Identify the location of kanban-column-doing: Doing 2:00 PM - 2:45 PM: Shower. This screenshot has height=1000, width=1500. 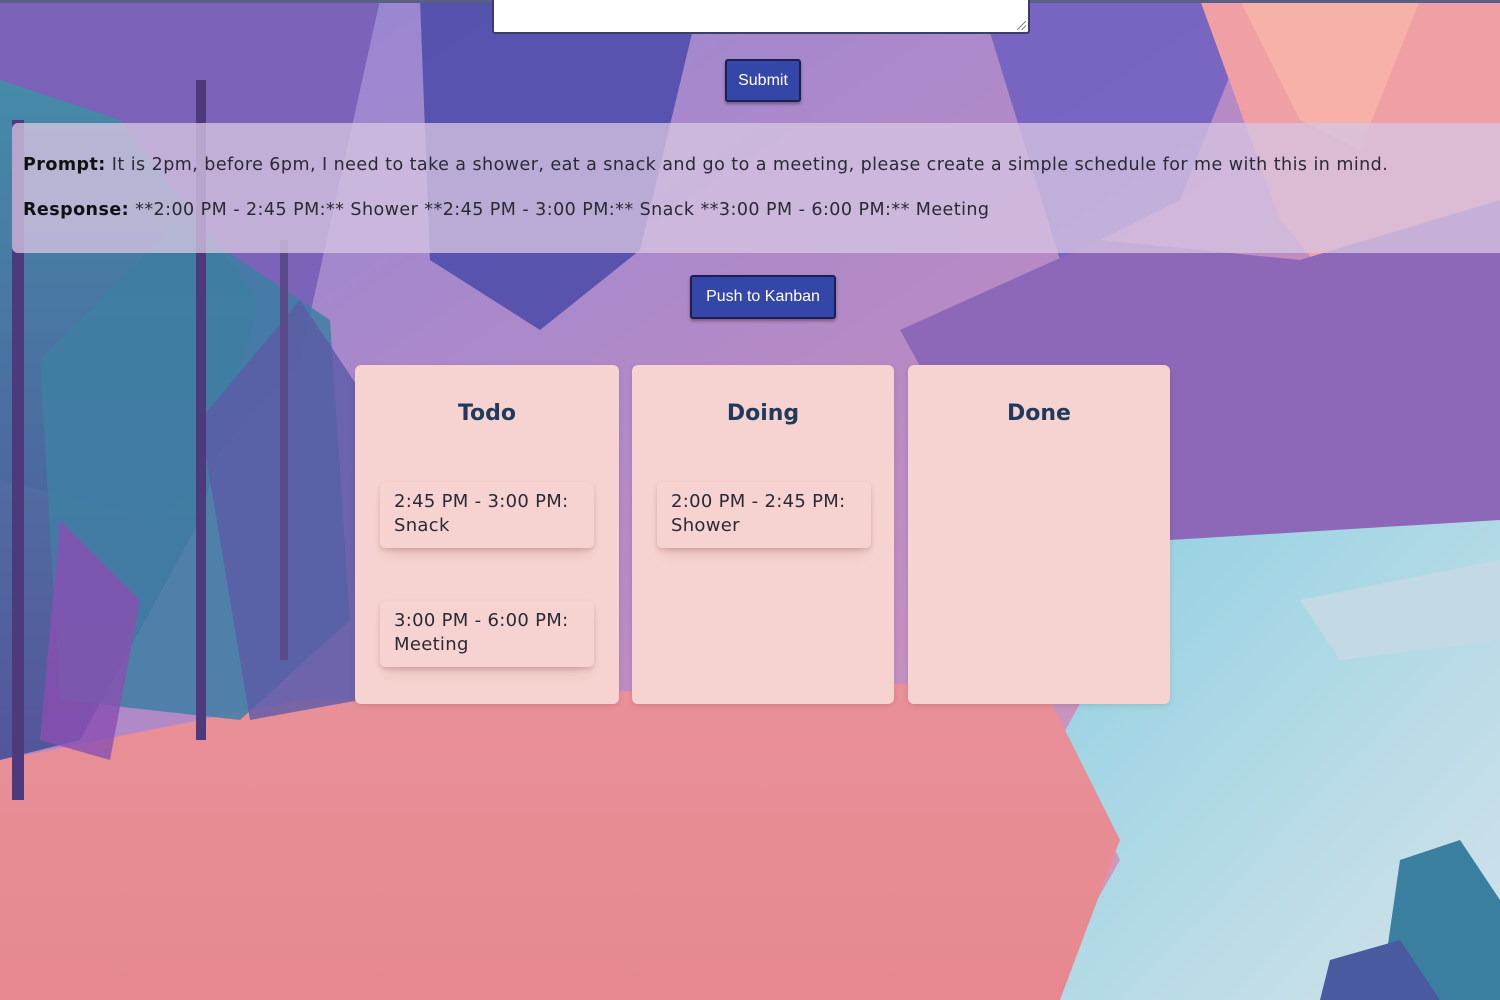
(763, 534).